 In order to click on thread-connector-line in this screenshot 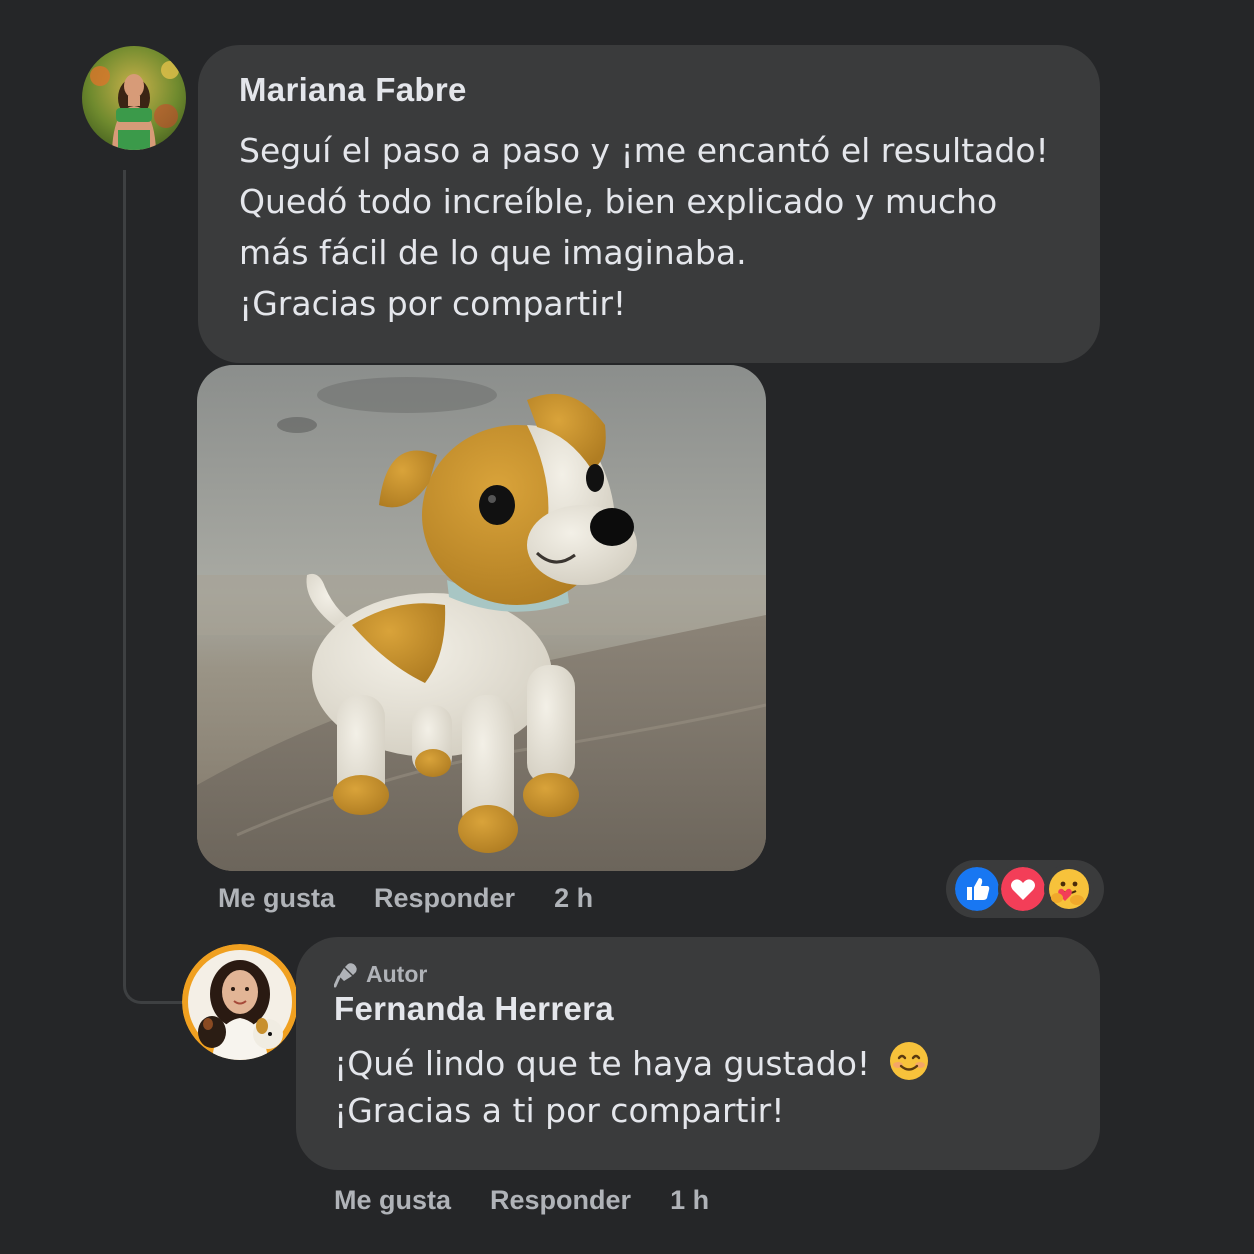, I will do `click(153, 587)`.